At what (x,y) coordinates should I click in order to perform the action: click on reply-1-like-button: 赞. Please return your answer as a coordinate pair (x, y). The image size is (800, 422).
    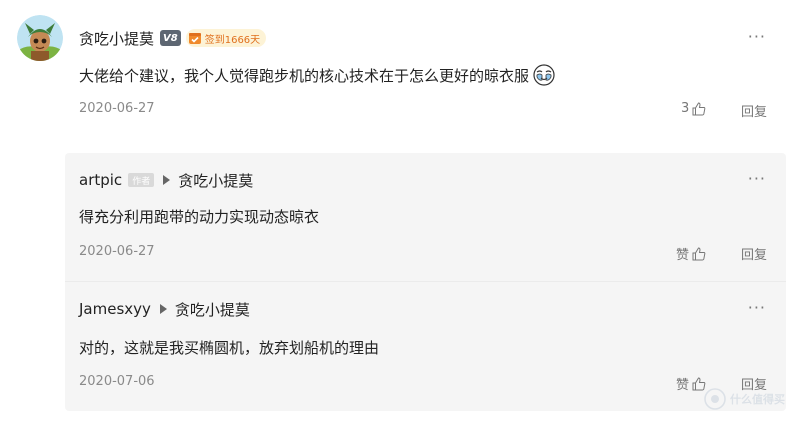
    Looking at the image, I should click on (691, 253).